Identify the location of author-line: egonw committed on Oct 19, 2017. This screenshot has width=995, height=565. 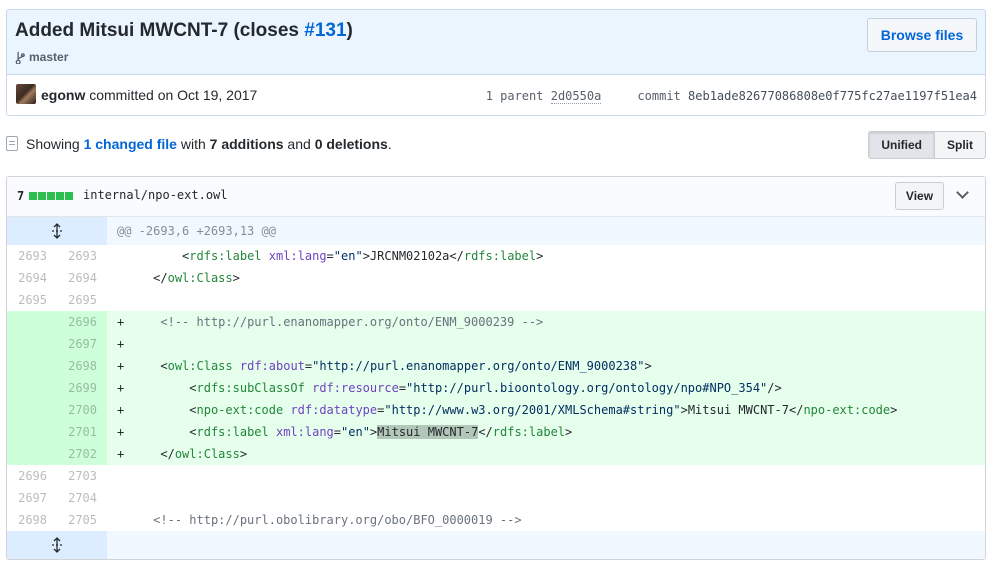
(149, 95).